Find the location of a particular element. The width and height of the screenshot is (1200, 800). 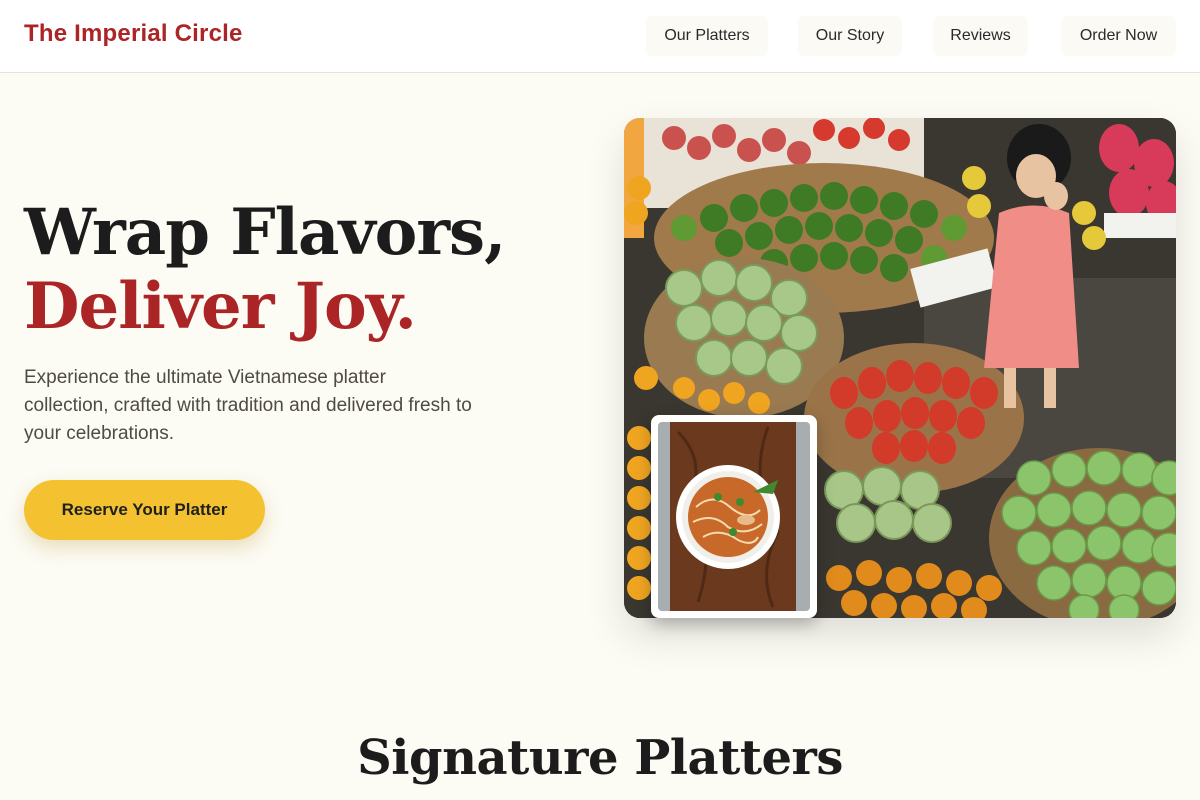

main-nav: Our Platters Our Story Reviews Order Now is located at coordinates (911, 36).